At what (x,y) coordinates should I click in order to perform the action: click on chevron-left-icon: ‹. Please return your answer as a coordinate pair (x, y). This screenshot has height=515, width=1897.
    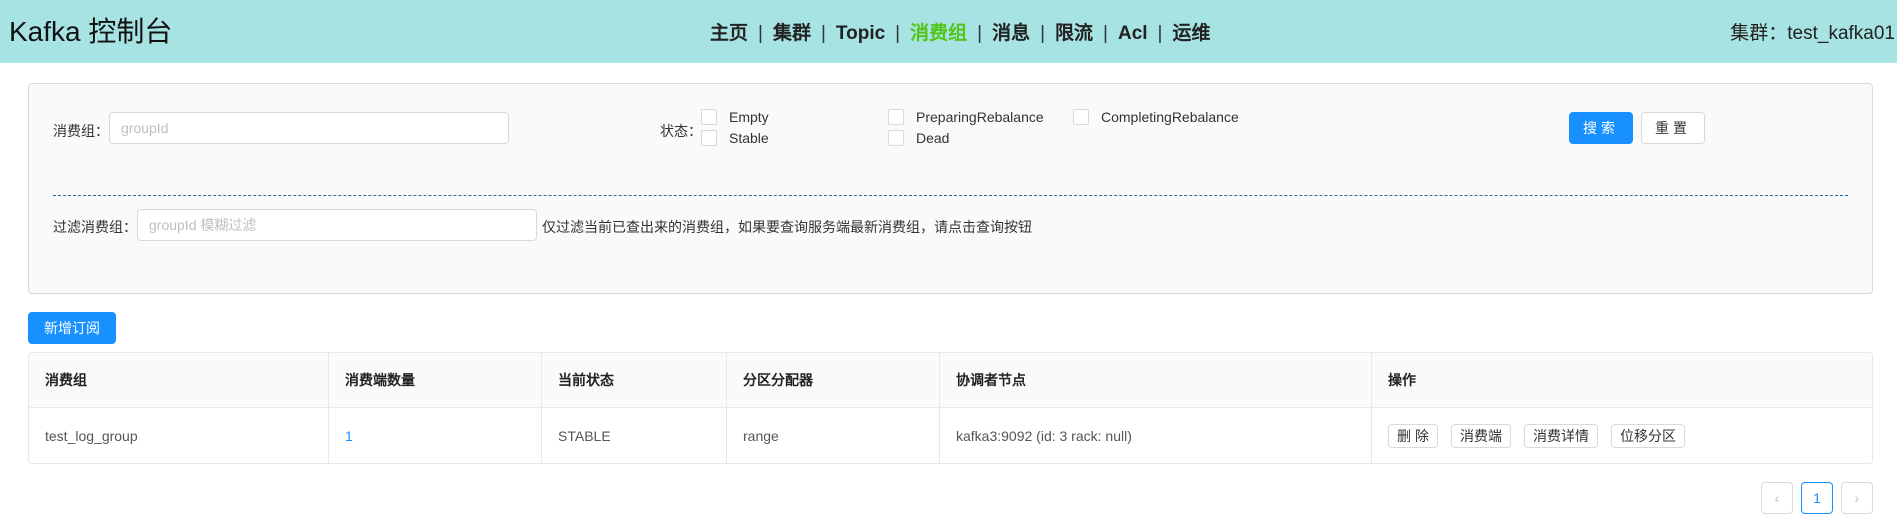
    Looking at the image, I should click on (1777, 498).